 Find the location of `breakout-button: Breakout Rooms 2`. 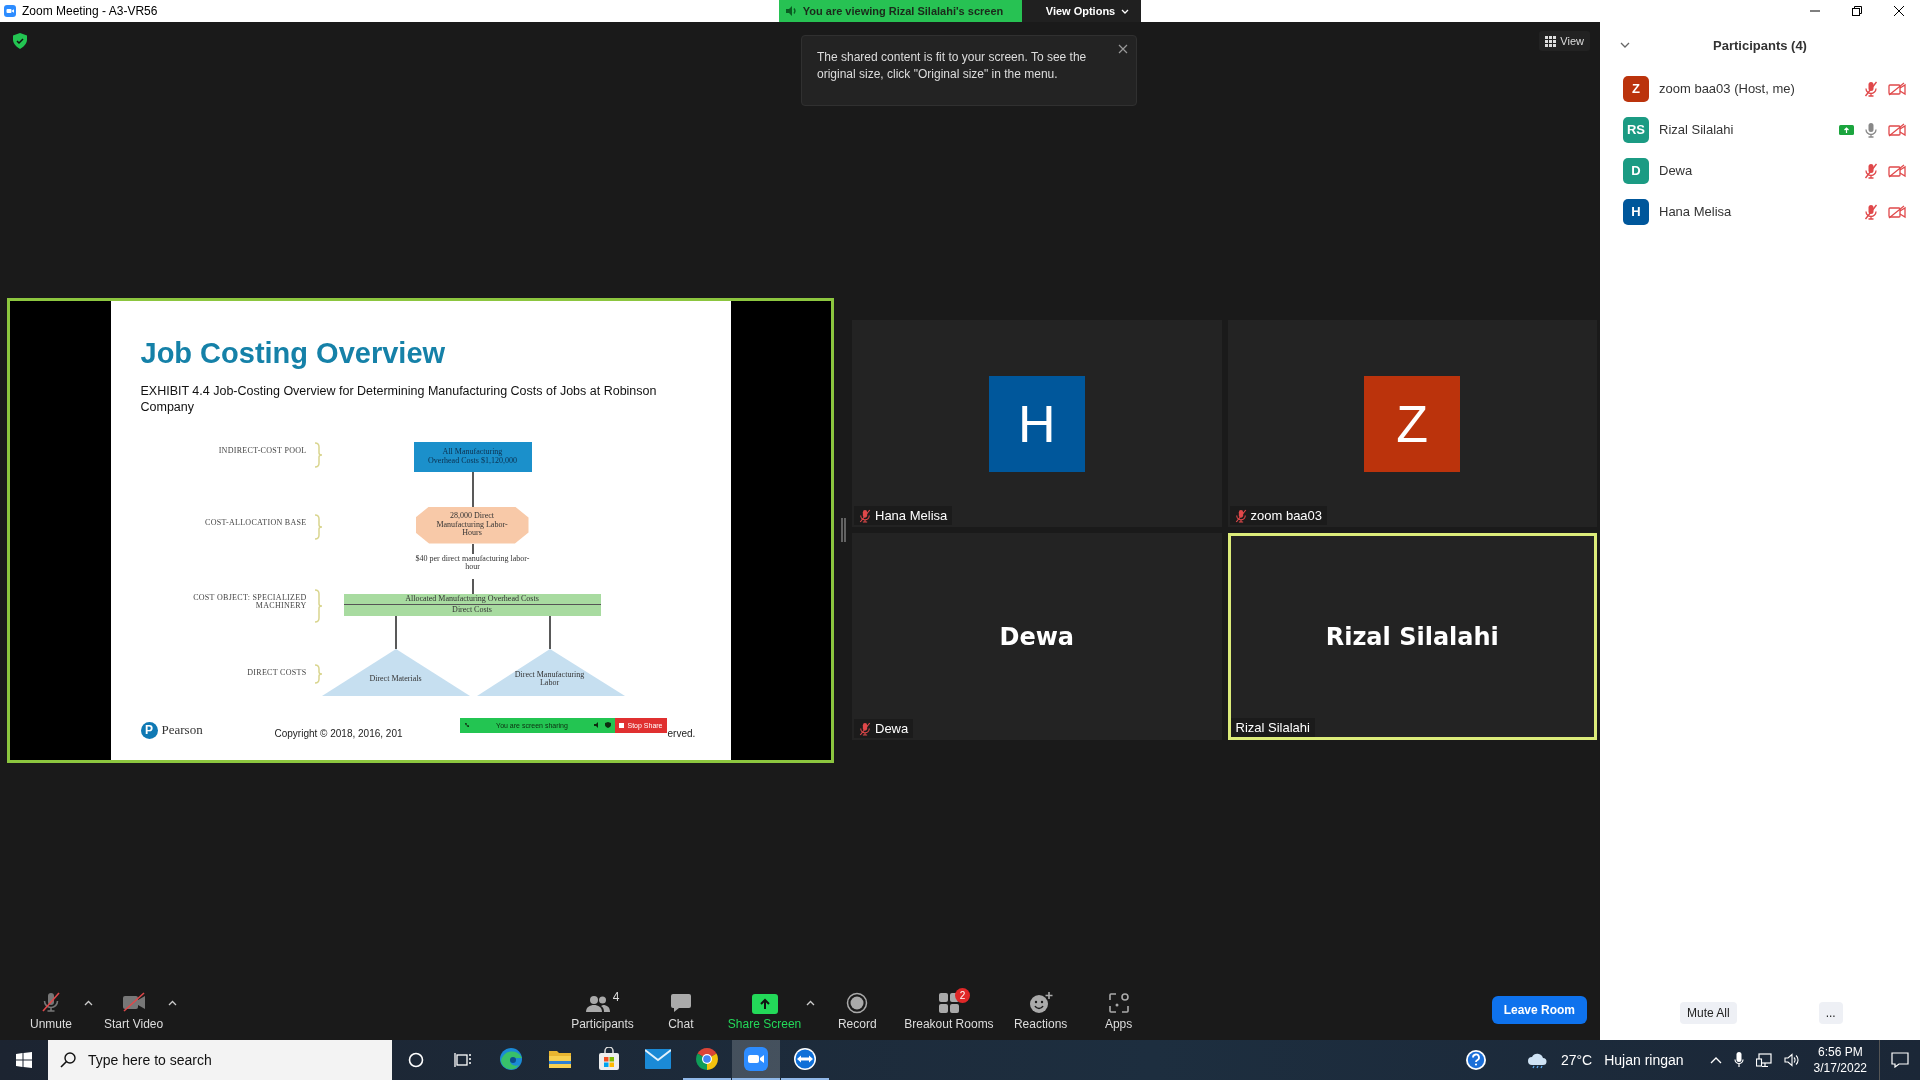

breakout-button: Breakout Rooms 2 is located at coordinates (949, 1010).